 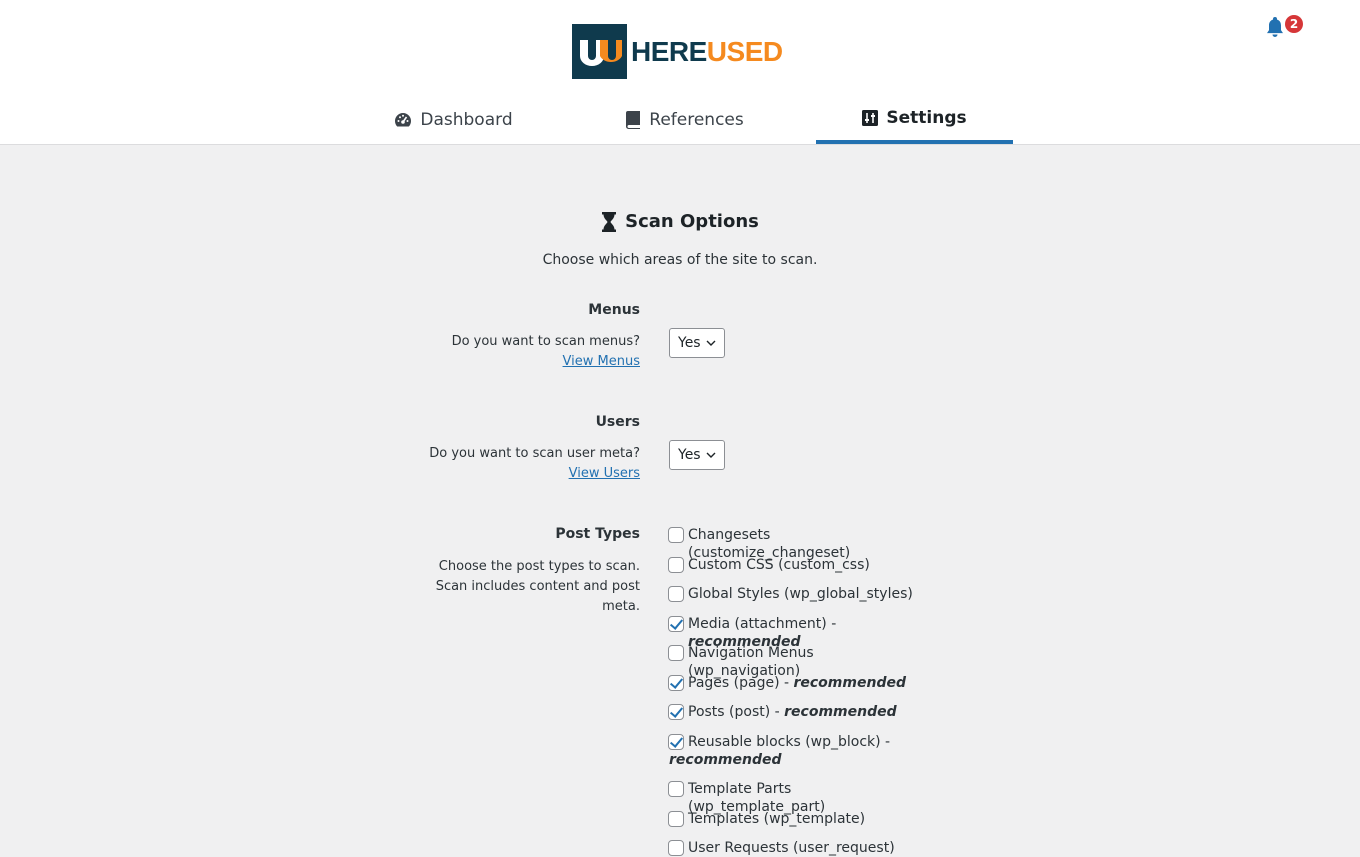 What do you see at coordinates (545, 341) in the screenshot?
I see `menus-question-text: Do you want to scan menus?` at bounding box center [545, 341].